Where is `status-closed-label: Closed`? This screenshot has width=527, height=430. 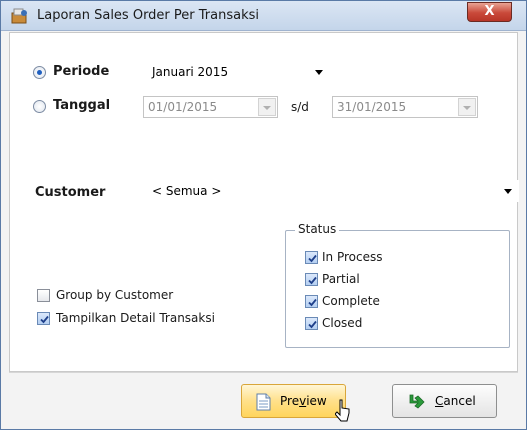
status-closed-label: Closed is located at coordinates (342, 323).